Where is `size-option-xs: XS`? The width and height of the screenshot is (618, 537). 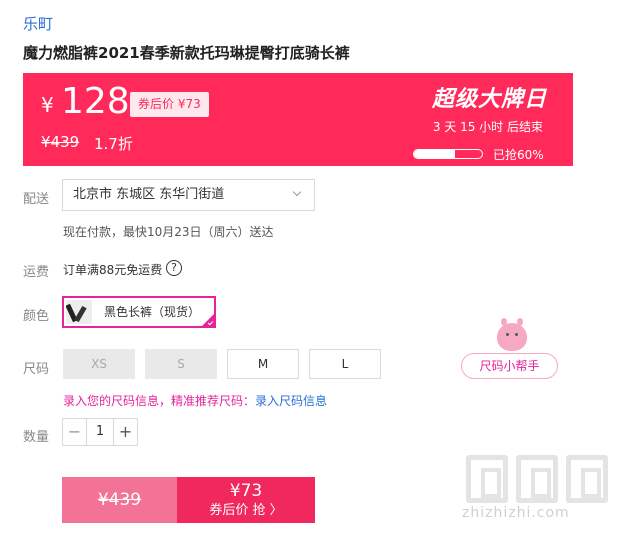 size-option-xs: XS is located at coordinates (99, 364).